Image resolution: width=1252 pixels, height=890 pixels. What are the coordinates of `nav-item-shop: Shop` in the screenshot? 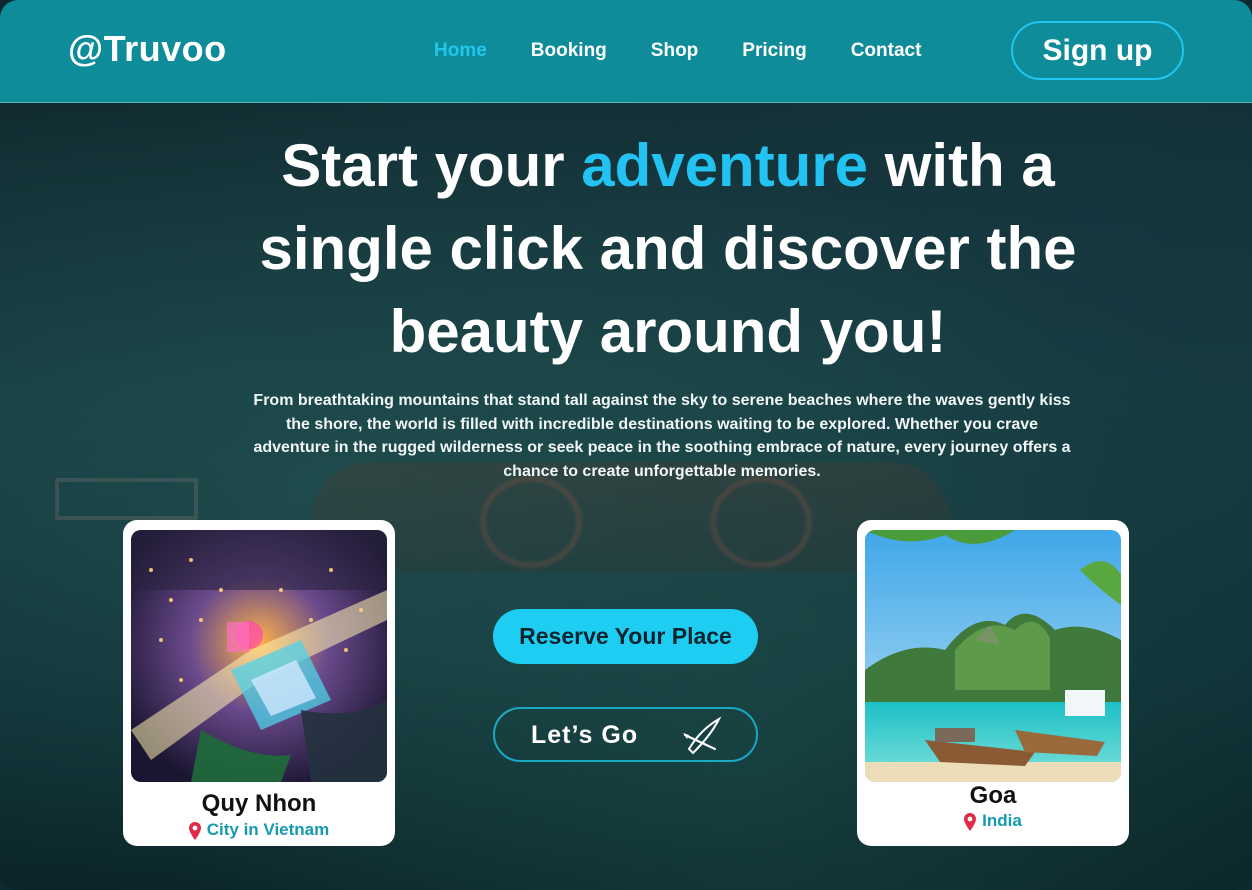 It's located at (675, 51).